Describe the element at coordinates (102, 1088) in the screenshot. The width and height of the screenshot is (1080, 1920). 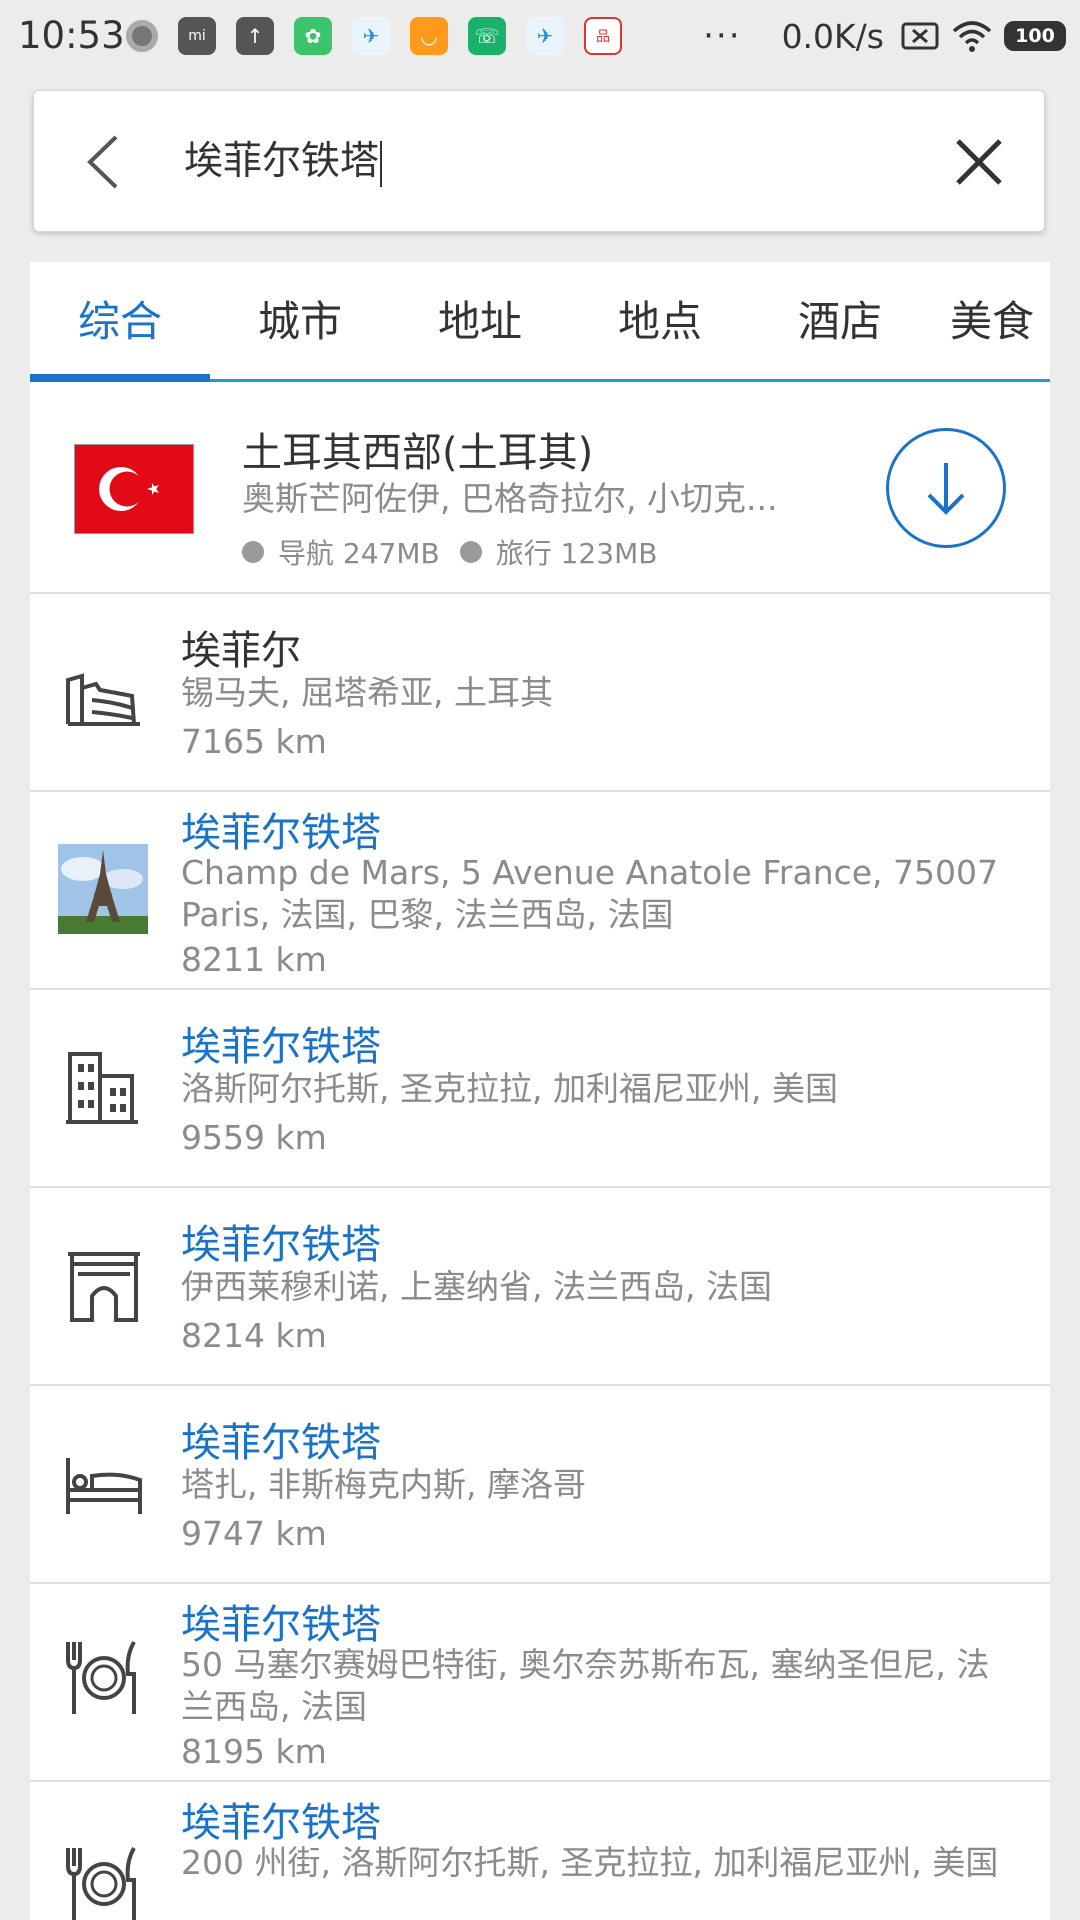
I see `buildings-icon` at that location.